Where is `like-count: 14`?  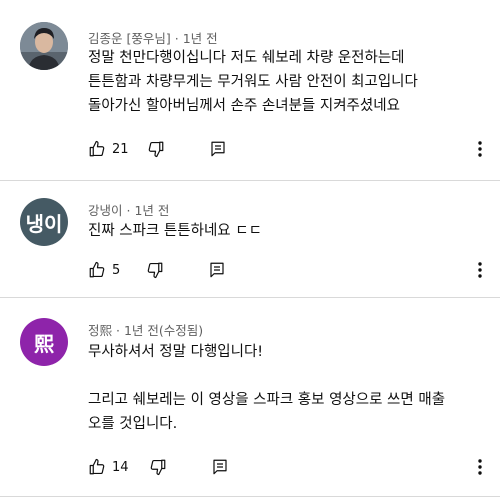 like-count: 14 is located at coordinates (120, 467).